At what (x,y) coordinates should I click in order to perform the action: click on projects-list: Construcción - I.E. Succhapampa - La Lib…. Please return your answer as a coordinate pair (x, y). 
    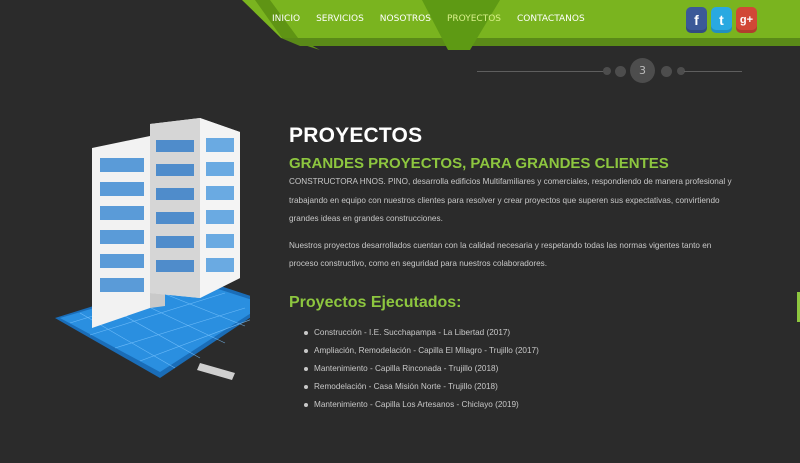
    Looking at the image, I should click on (521, 369).